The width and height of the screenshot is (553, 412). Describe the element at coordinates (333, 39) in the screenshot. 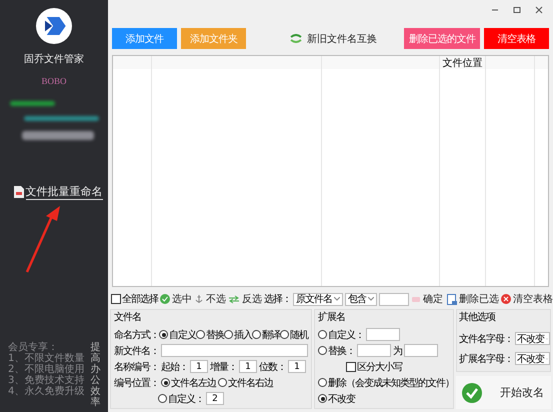

I see `swap-button: 新旧文件名互换` at that location.